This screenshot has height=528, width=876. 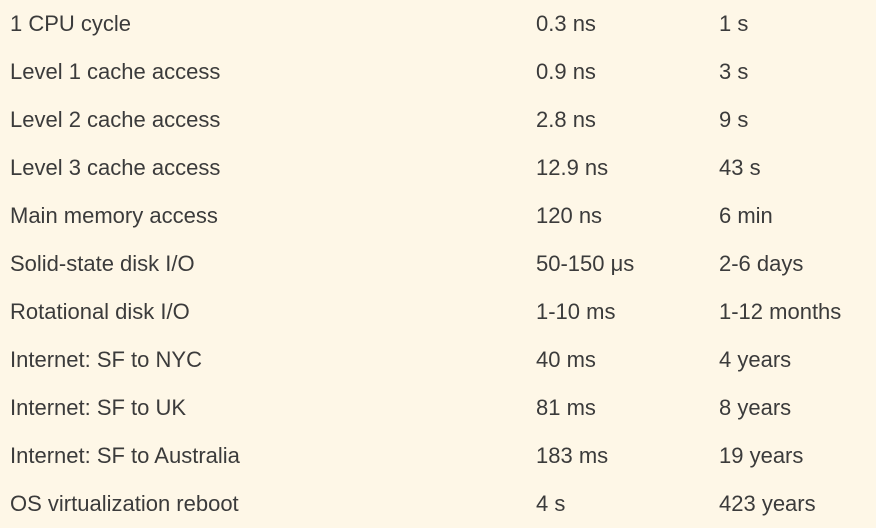 What do you see at coordinates (438, 72) in the screenshot?
I see `table-row: Level 1 cache access 0.9 ns 3 s` at bounding box center [438, 72].